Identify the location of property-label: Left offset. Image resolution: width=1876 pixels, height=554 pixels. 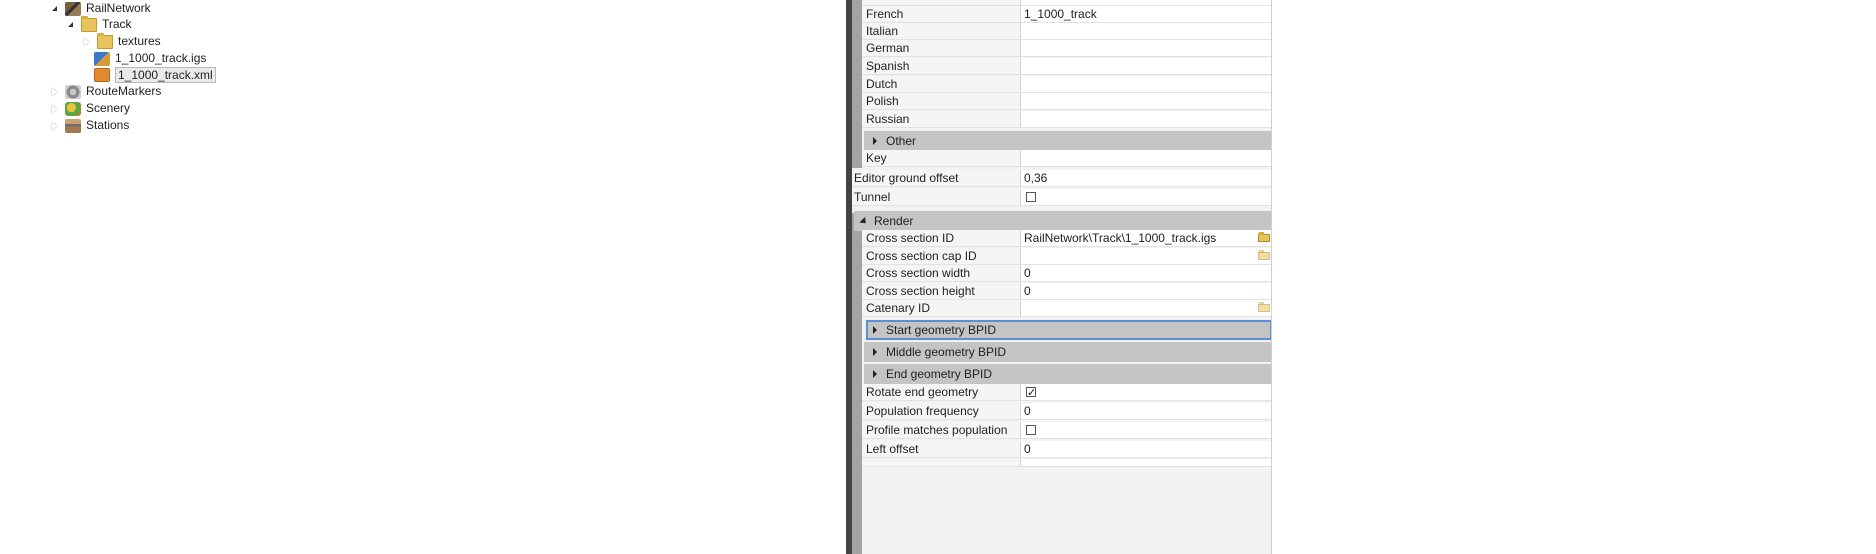
(892, 449).